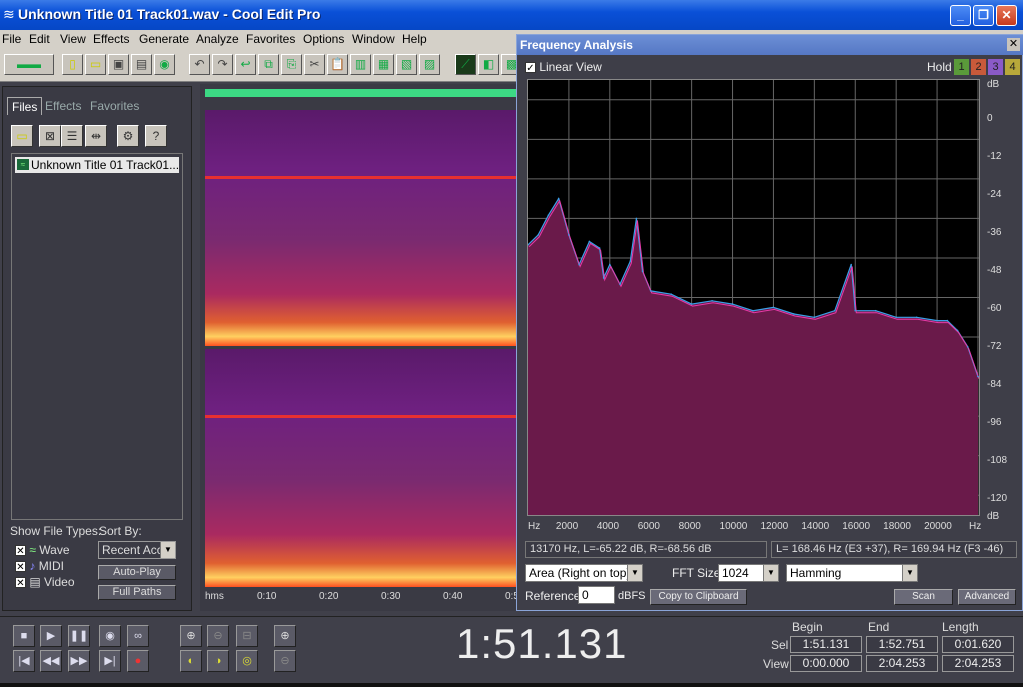 The height and width of the screenshot is (687, 1023). What do you see at coordinates (362, 598) in the screenshot?
I see `time-ruler: hms 0:10 0:20 0:30 0:40 0:5` at bounding box center [362, 598].